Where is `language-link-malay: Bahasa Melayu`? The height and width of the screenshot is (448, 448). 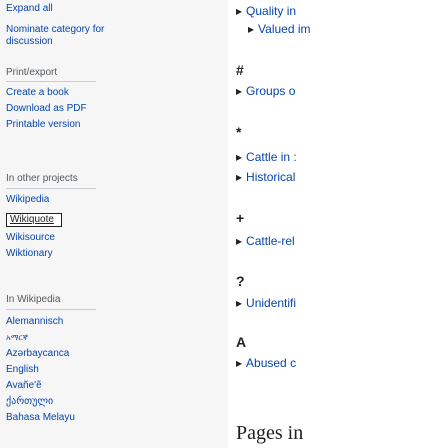 language-link-malay: Bahasa Melayu is located at coordinates (40, 418).